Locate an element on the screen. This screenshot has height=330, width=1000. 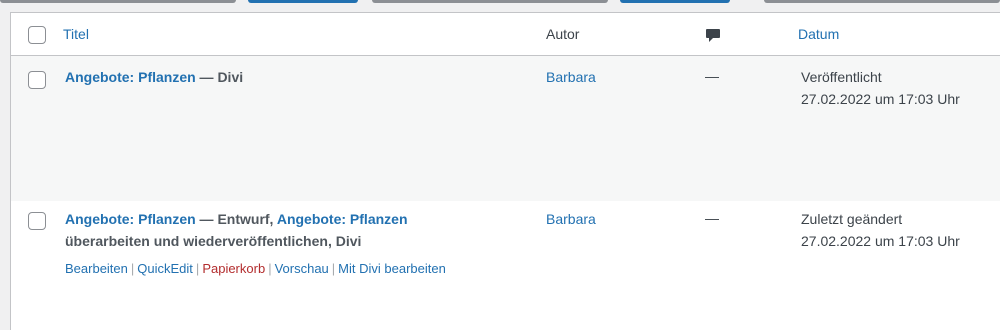
column-title: Titel is located at coordinates (76, 34).